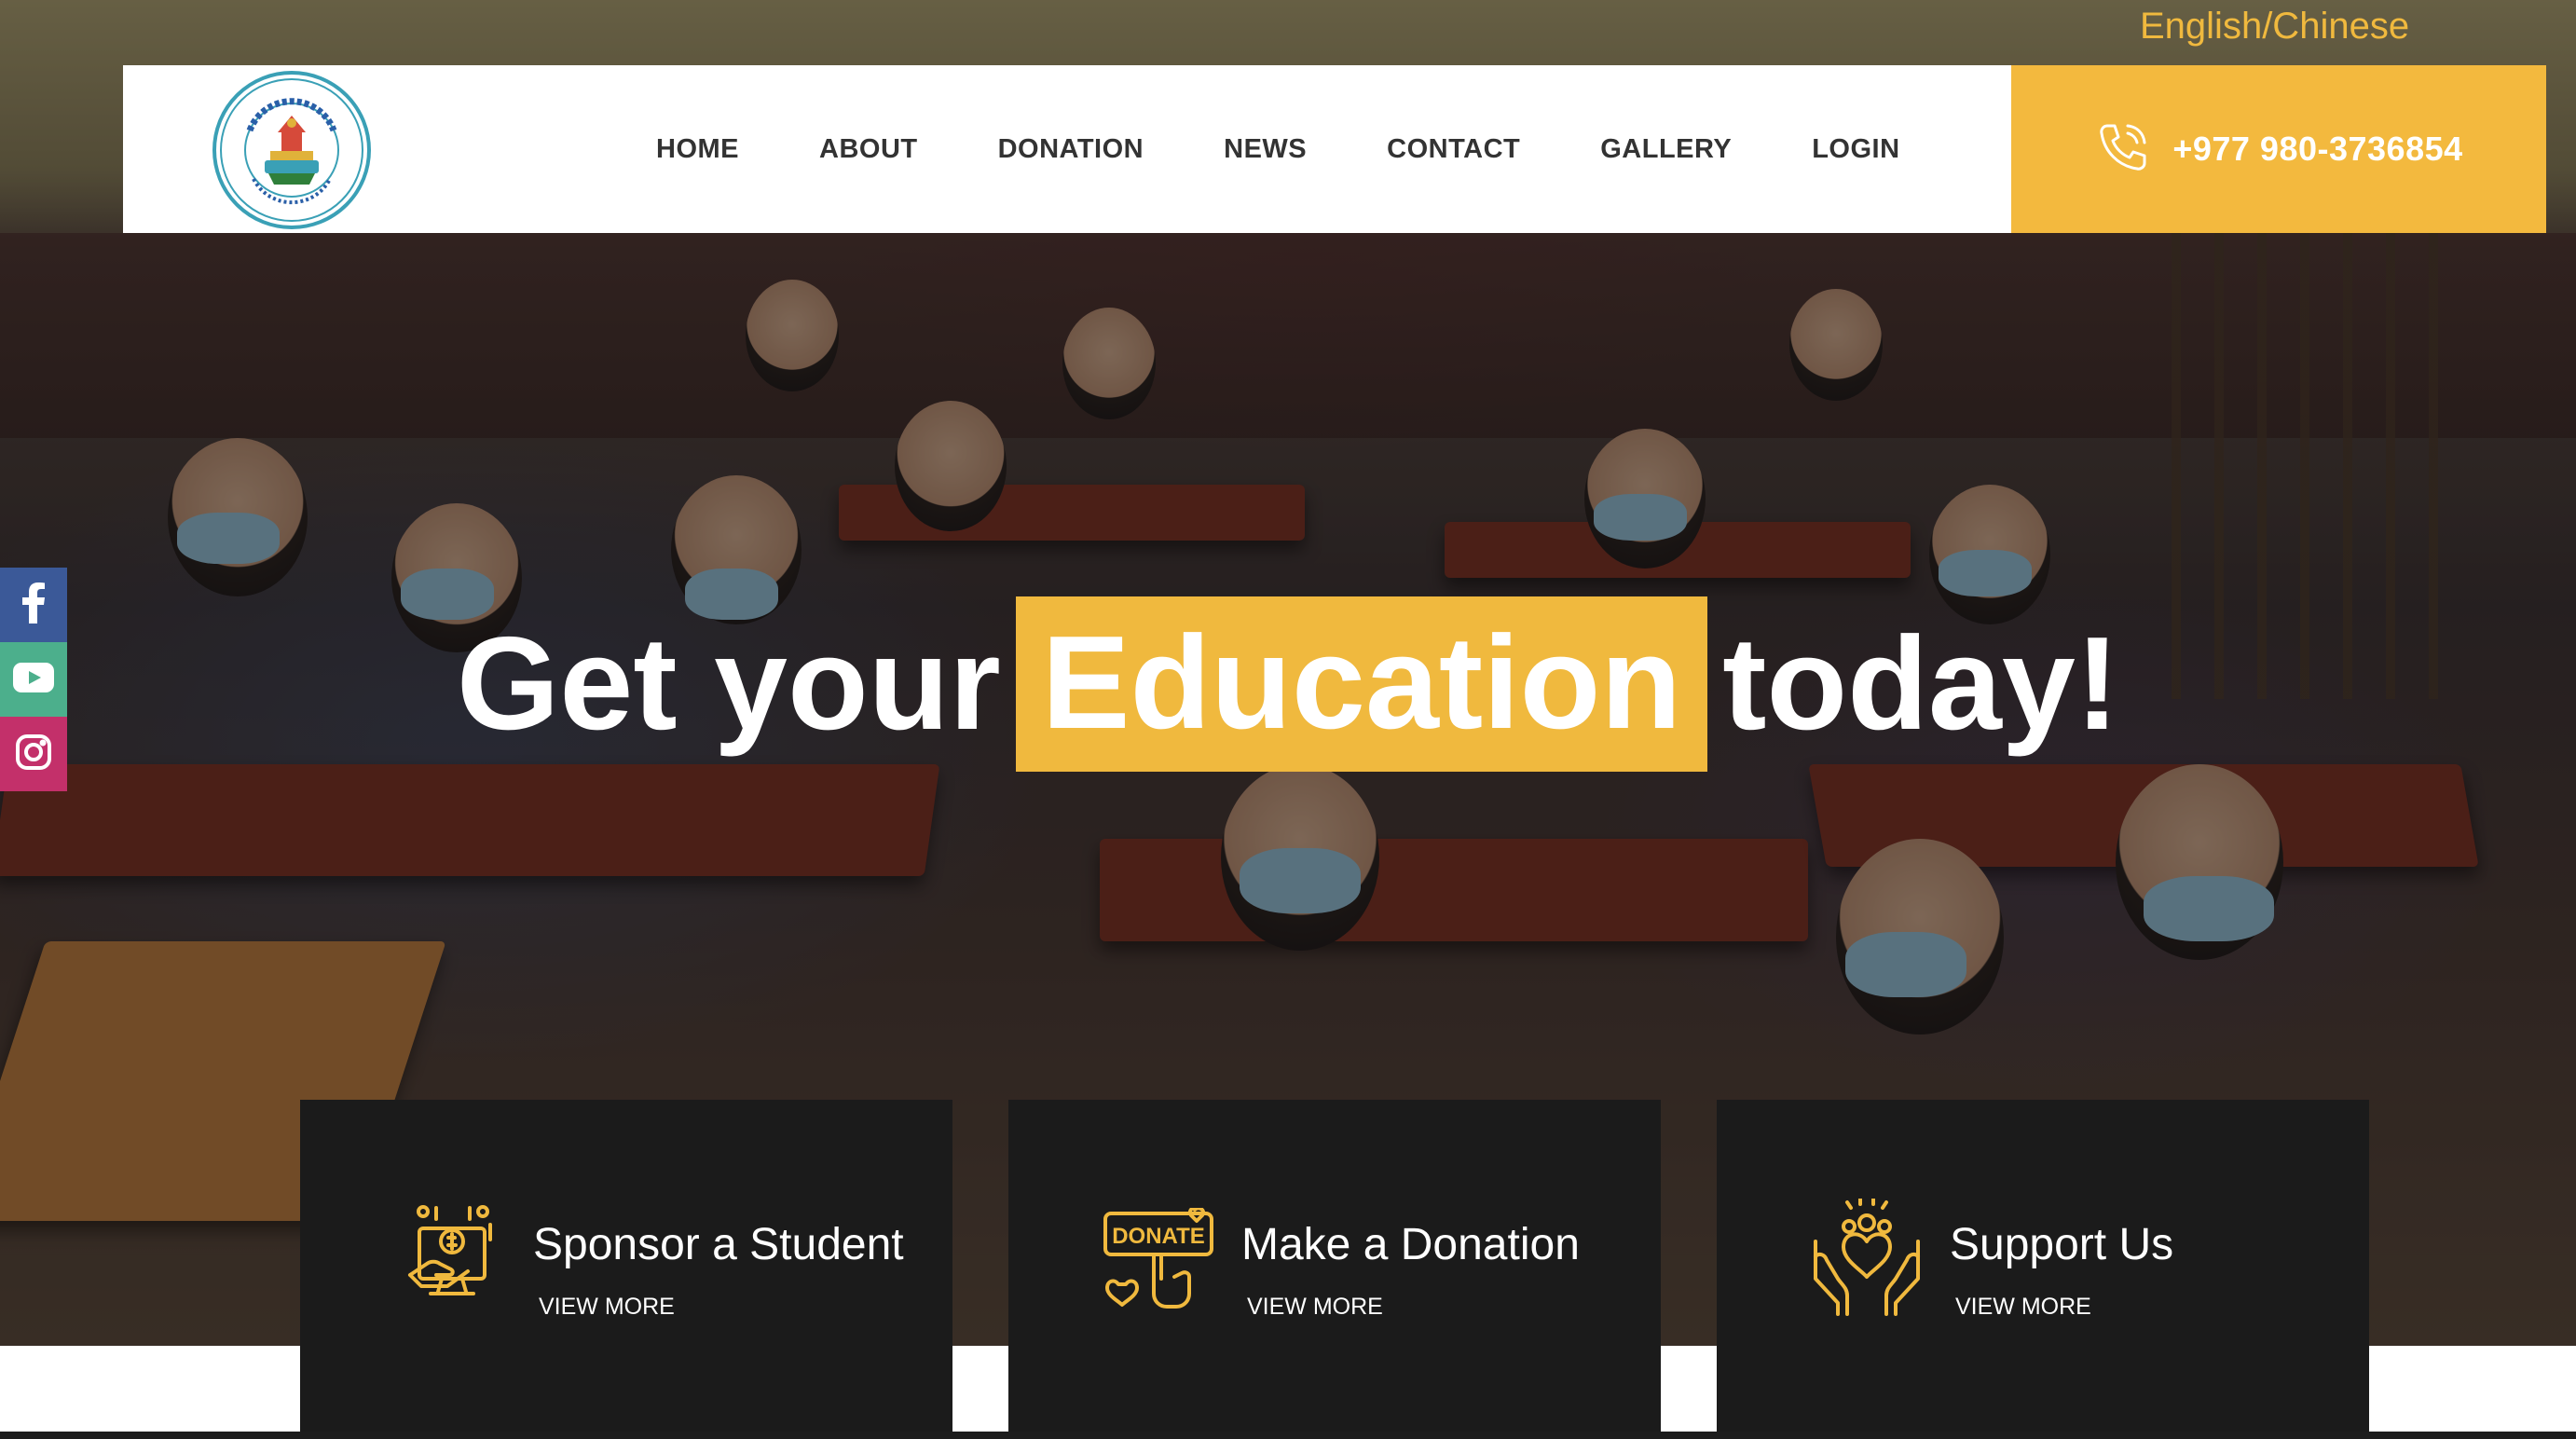 The width and height of the screenshot is (2576, 1439). I want to click on school-logo, so click(291, 150).